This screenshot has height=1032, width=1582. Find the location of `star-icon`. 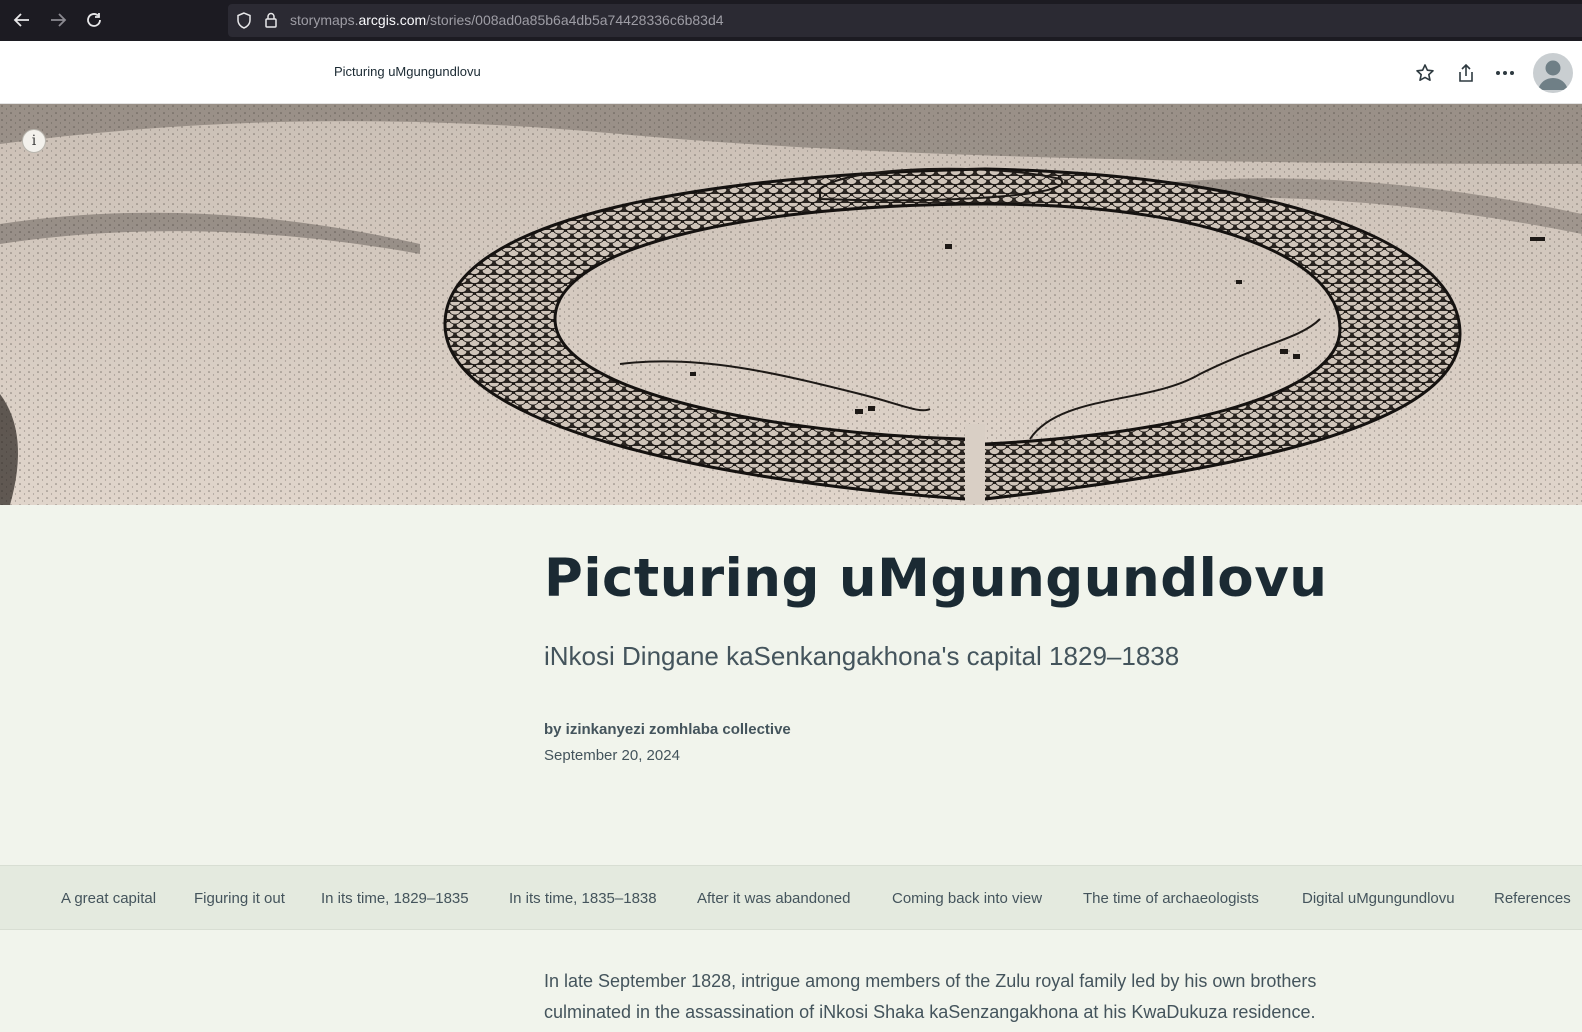

star-icon is located at coordinates (1425, 73).